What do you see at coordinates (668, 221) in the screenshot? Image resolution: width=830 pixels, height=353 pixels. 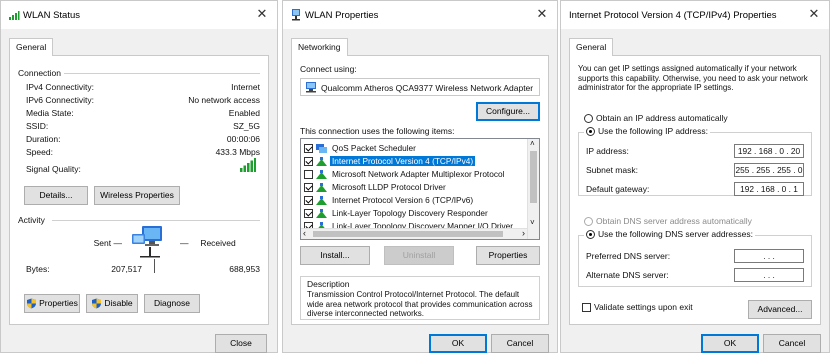 I see `obtain-dns-auto-radio: Obtain DNS server address automatically` at bounding box center [668, 221].